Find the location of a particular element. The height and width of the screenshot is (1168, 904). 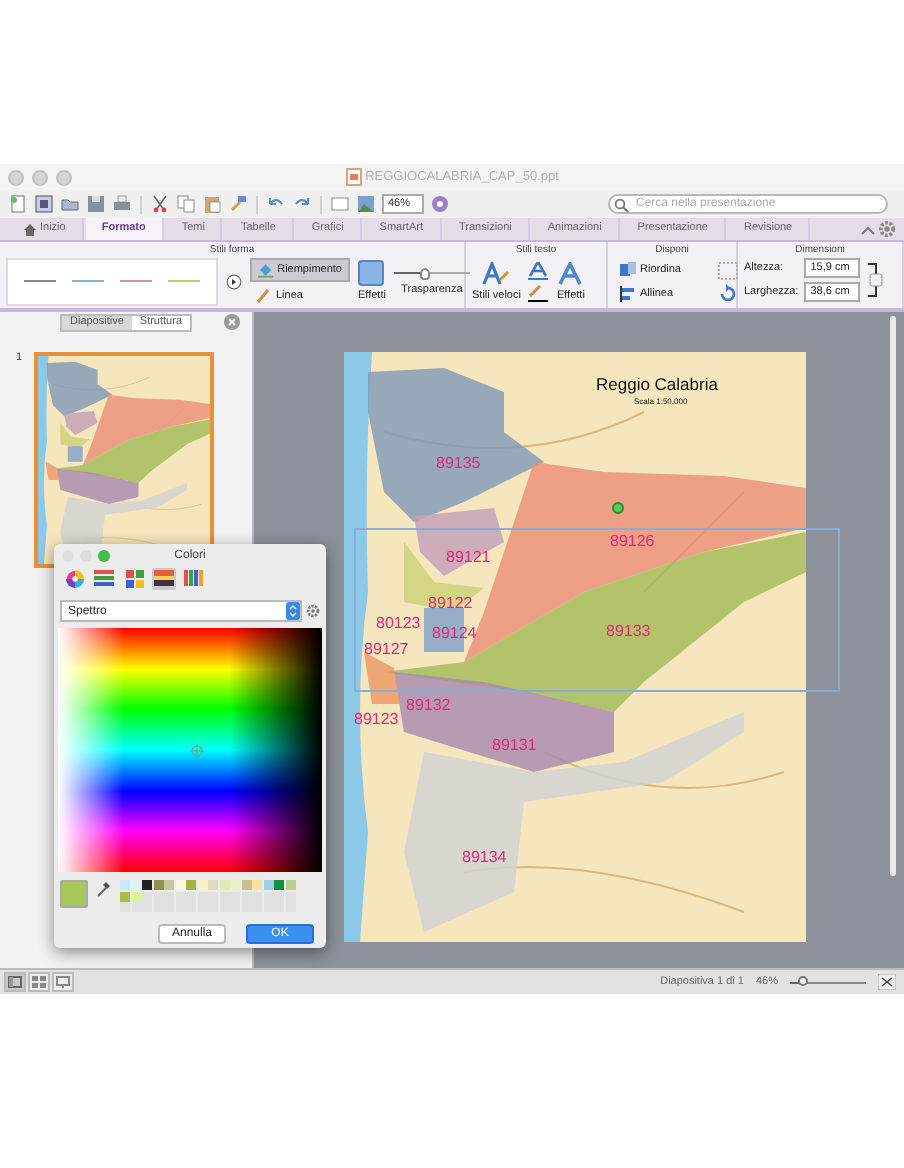

zone-label: 89121 is located at coordinates (468, 557).